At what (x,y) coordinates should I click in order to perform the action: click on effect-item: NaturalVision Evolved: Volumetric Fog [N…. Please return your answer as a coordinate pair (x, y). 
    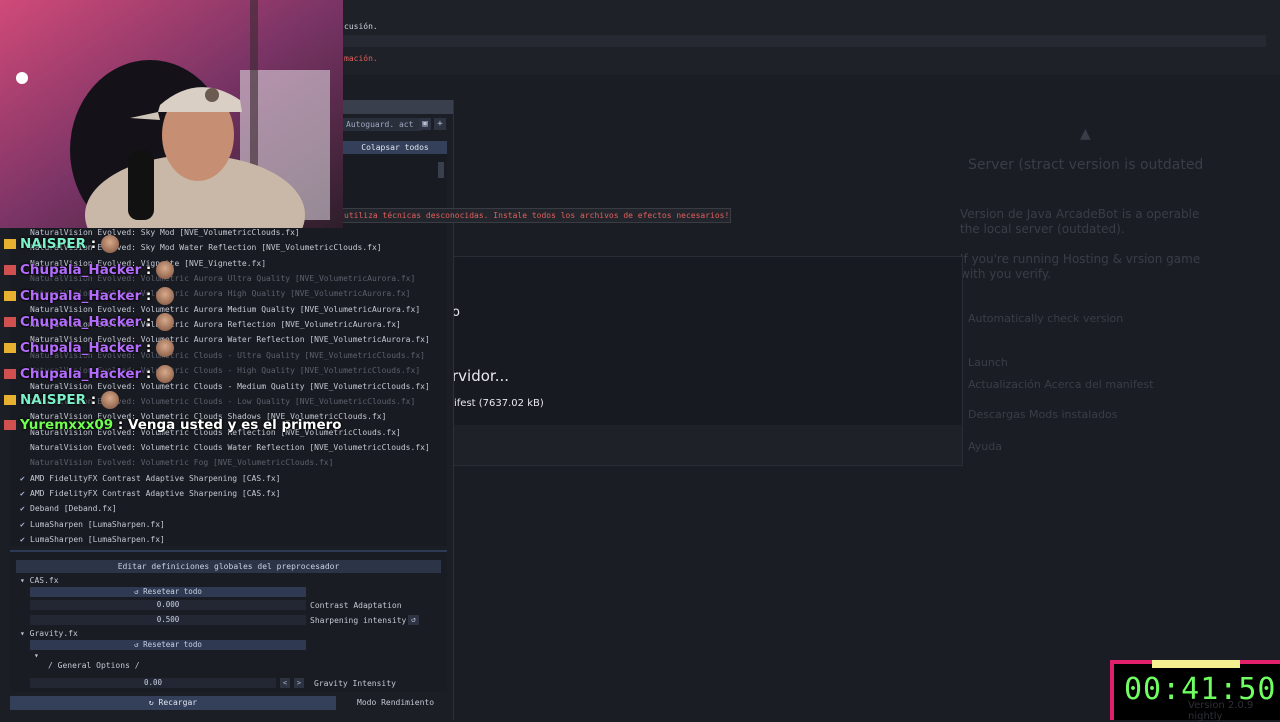
    Looking at the image, I should click on (176, 462).